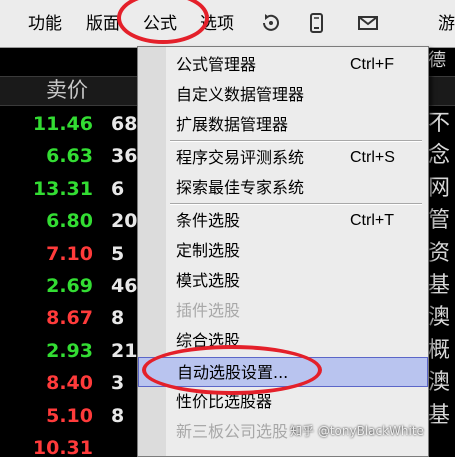 Image resolution: width=455 pixels, height=457 pixels. What do you see at coordinates (439, 350) in the screenshot?
I see `right-column-cell: 概` at bounding box center [439, 350].